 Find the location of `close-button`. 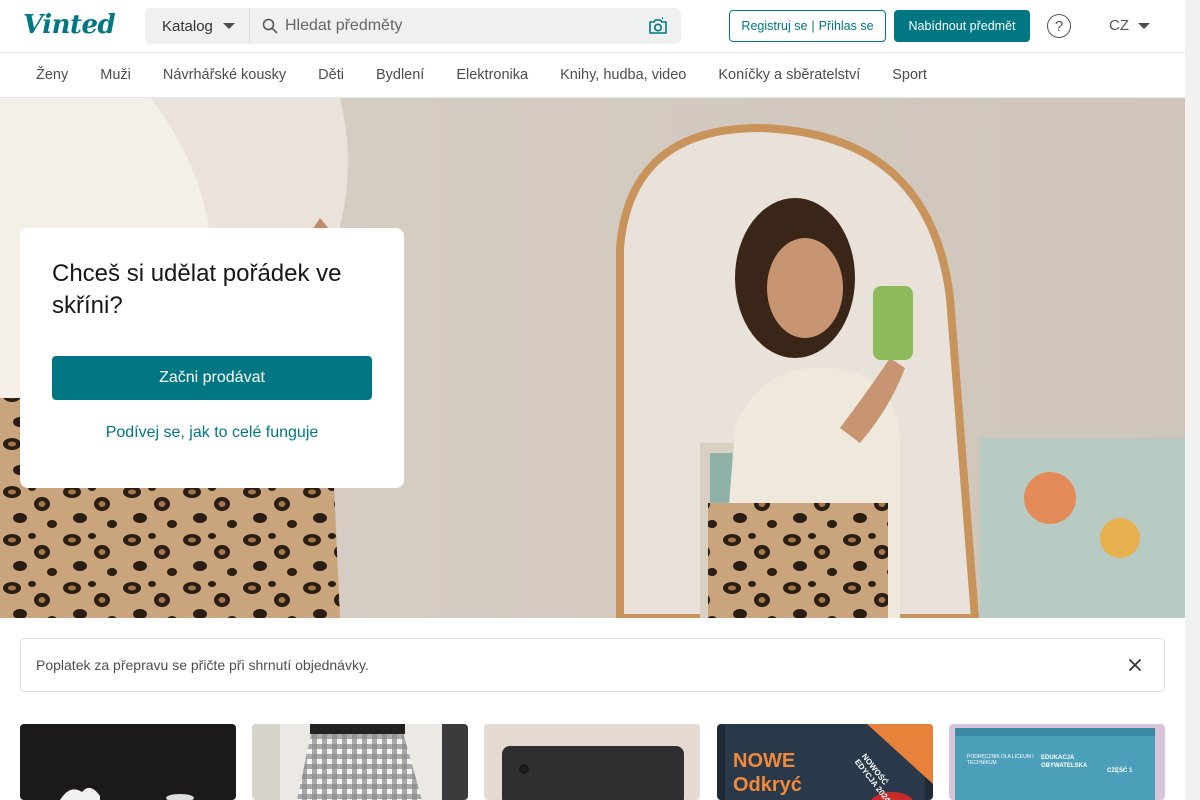

close-button is located at coordinates (1135, 665).